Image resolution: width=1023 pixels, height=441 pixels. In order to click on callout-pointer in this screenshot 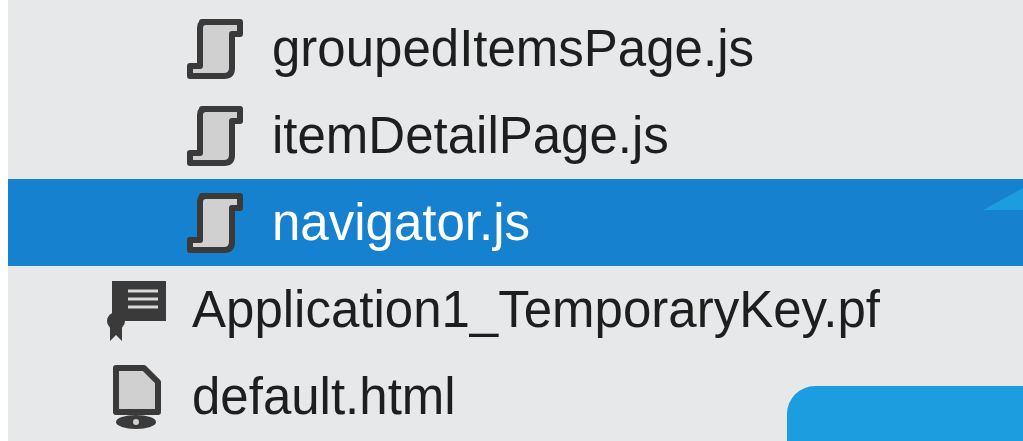, I will do `click(1003, 199)`.